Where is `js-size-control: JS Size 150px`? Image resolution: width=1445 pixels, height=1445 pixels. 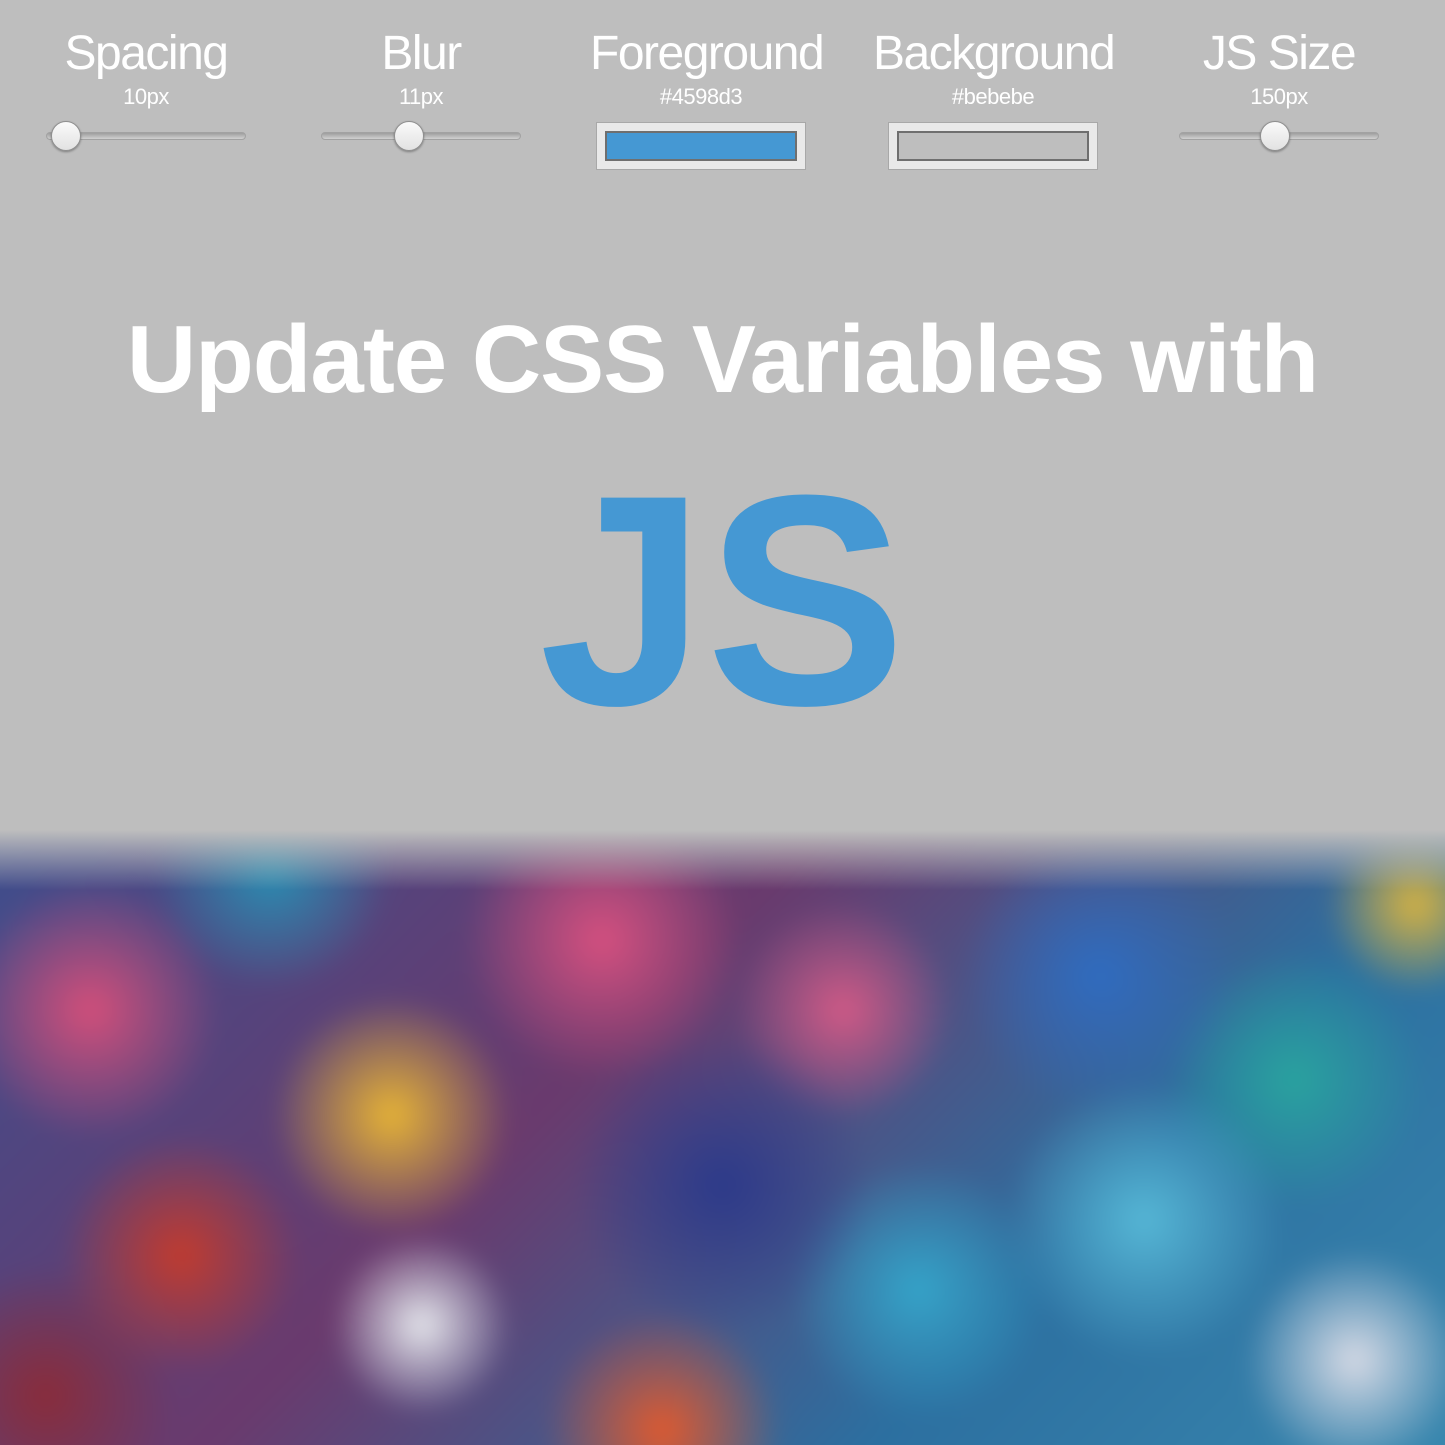 js-size-control: JS Size 150px is located at coordinates (1279, 91).